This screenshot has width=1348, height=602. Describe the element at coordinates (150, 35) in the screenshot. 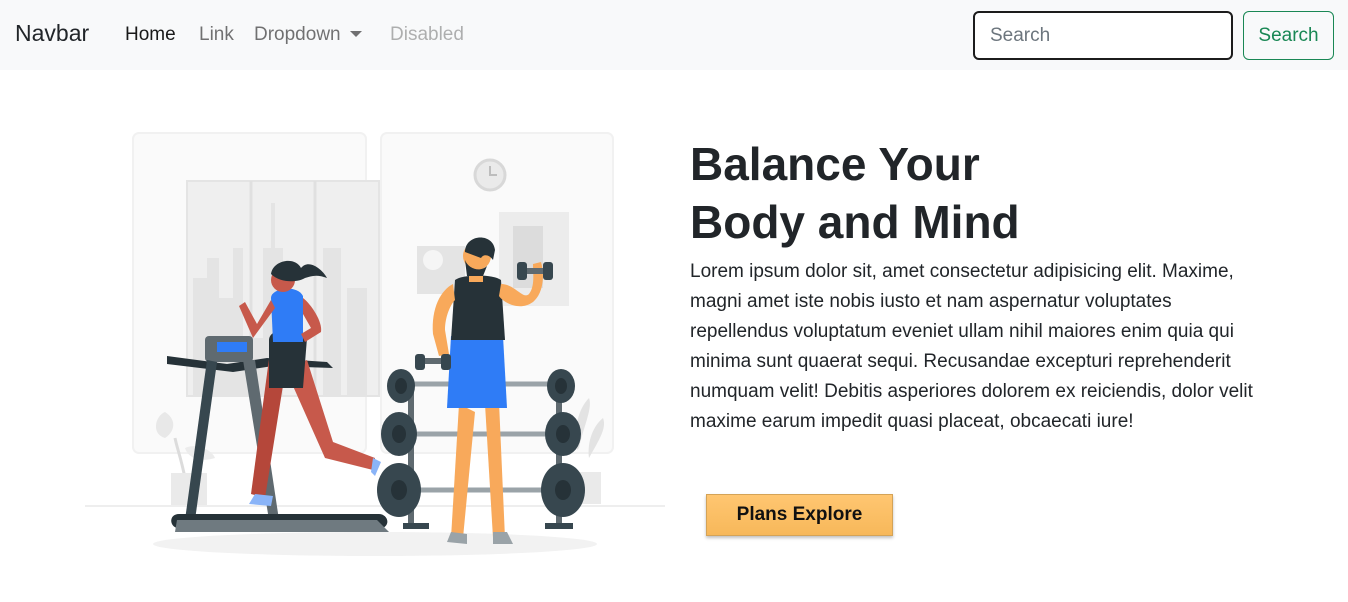

I see `nav-link-home: Home` at that location.